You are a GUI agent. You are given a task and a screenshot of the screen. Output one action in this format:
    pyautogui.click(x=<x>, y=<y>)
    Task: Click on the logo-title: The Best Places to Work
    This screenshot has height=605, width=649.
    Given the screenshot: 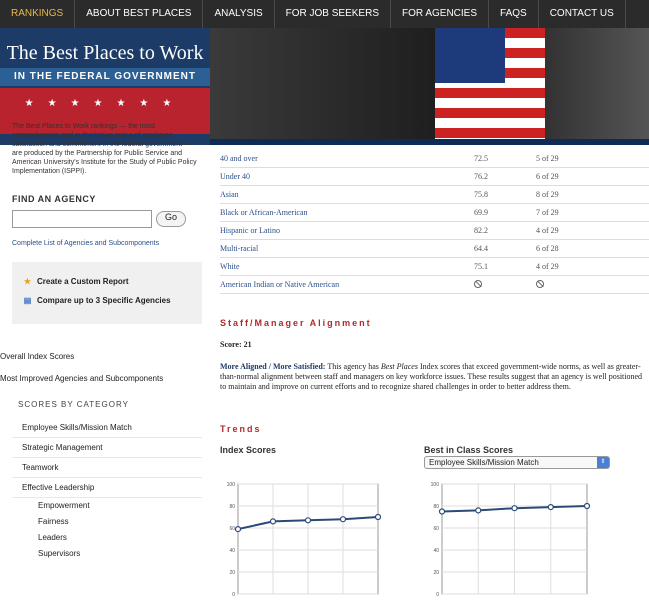 What is the action you would take?
    pyautogui.click(x=105, y=53)
    